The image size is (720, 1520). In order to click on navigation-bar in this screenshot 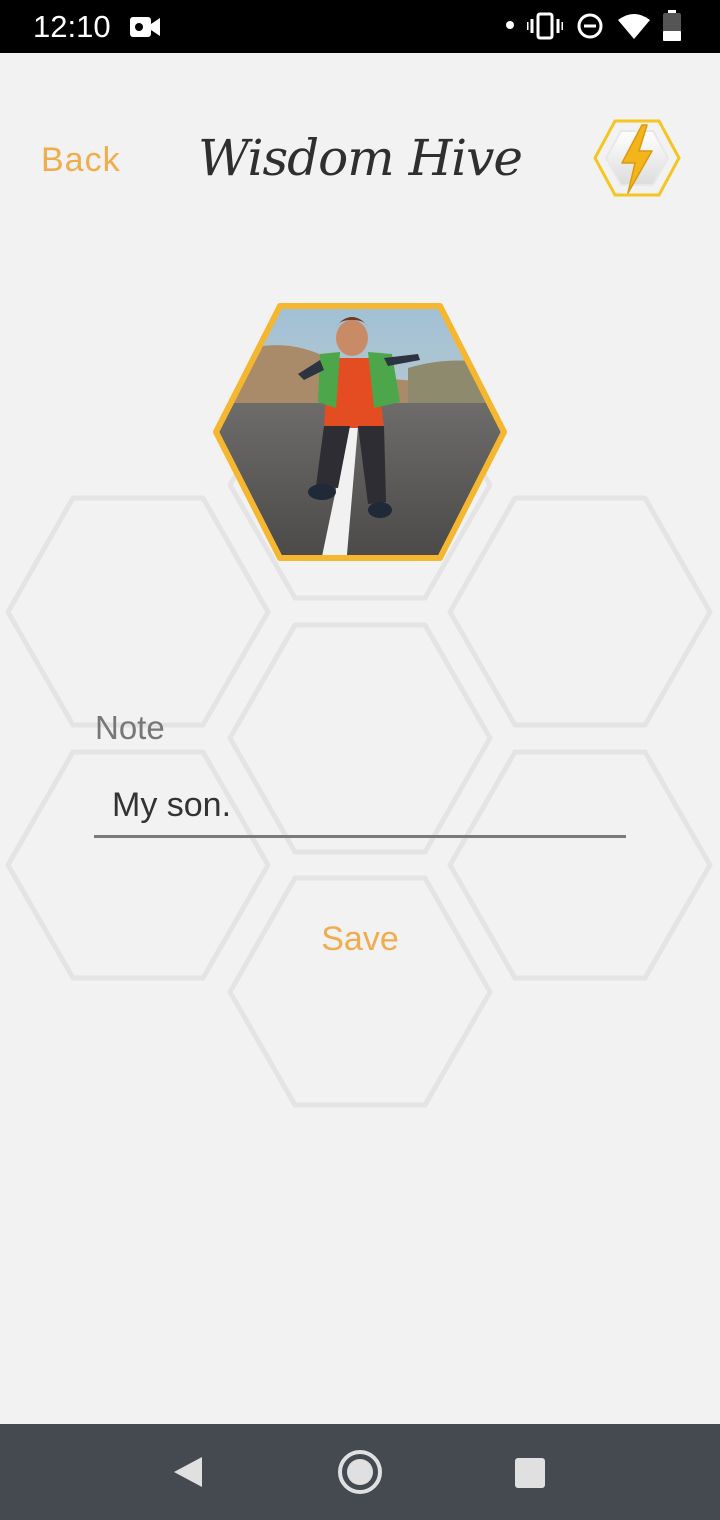, I will do `click(360, 1472)`.